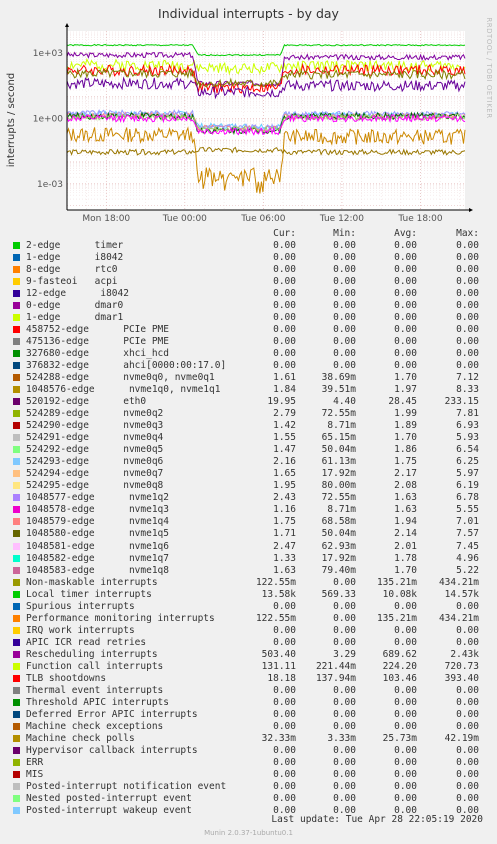 This screenshot has height=844, width=497. Describe the element at coordinates (80, 606) in the screenshot. I see `legend-name: Spurious interrupts` at that location.